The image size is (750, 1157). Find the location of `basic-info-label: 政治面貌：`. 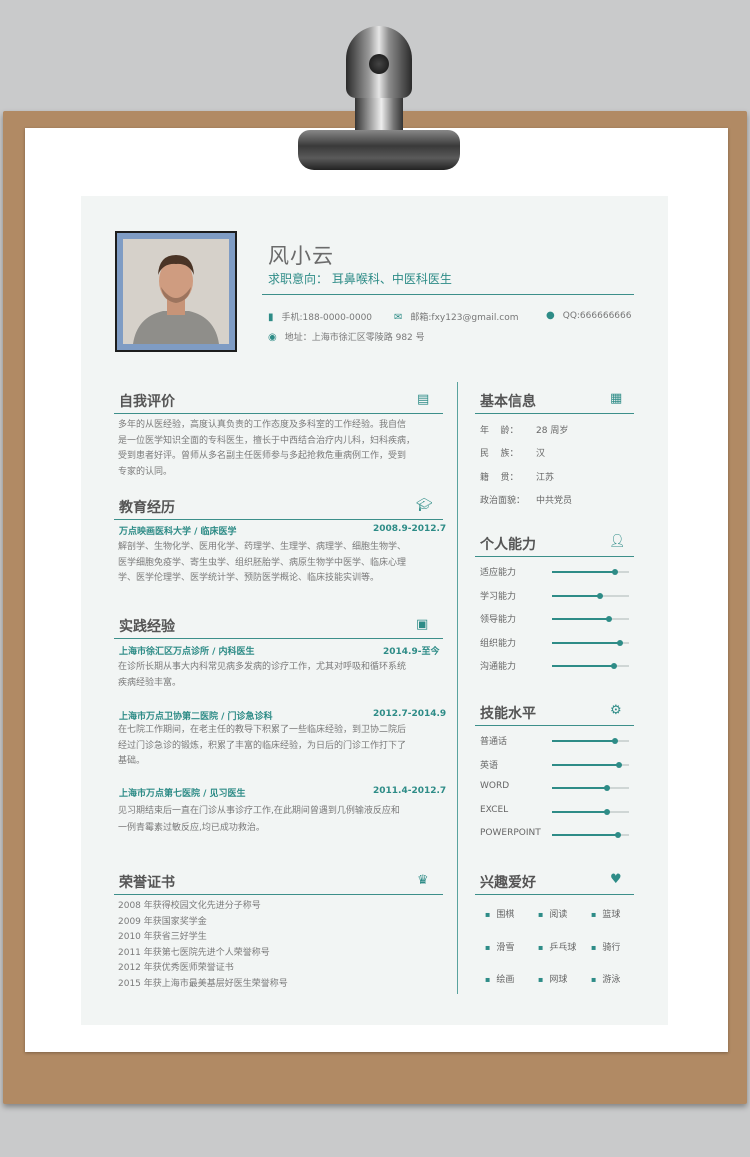

basic-info-label: 政治面貌： is located at coordinates (503, 501).